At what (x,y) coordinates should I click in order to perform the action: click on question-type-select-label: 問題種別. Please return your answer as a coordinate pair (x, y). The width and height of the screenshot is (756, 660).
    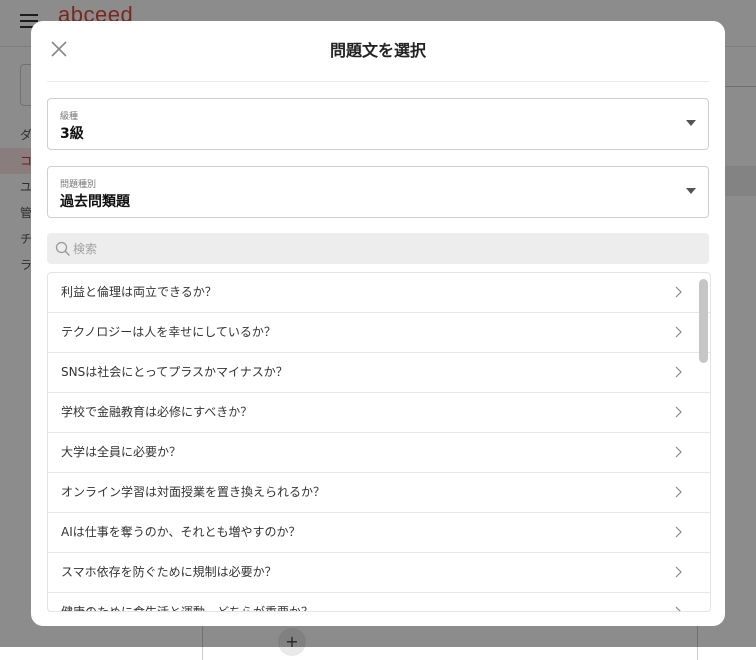
    Looking at the image, I should click on (78, 185).